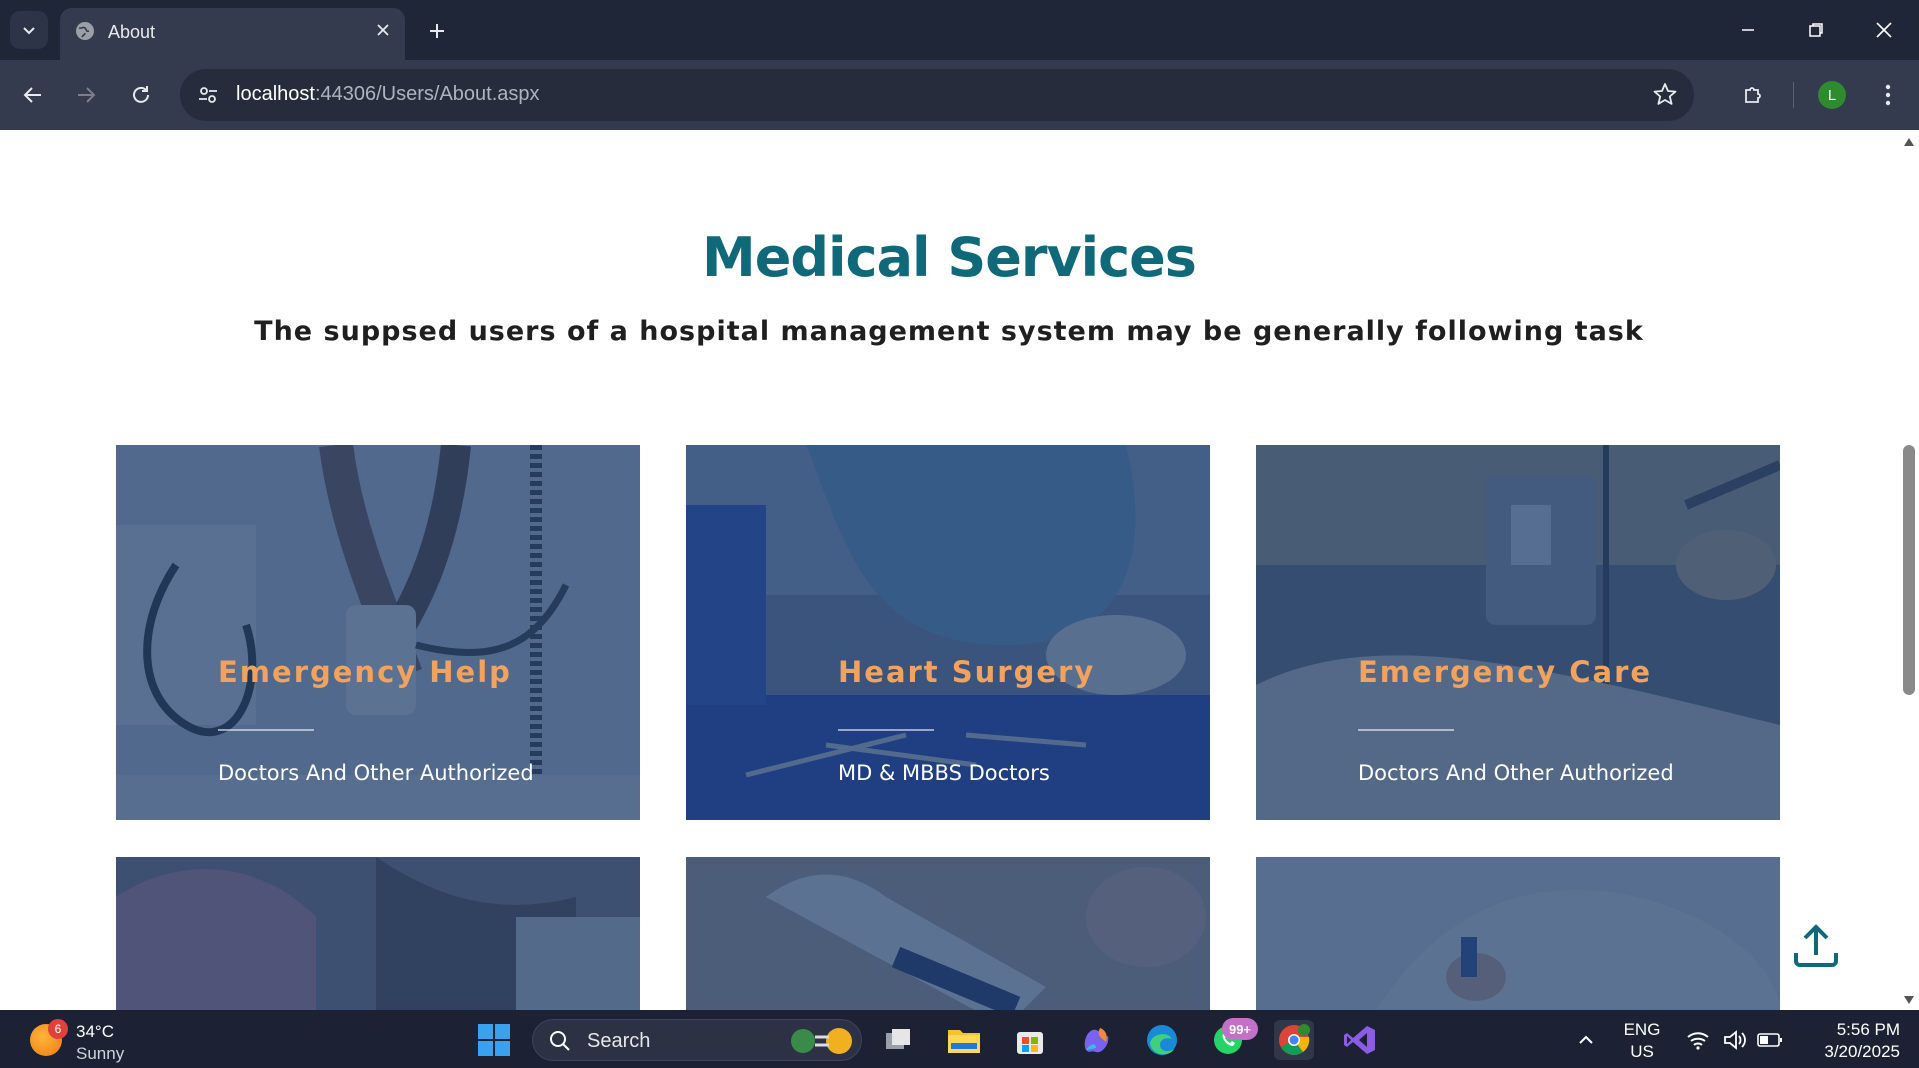 Image resolution: width=1919 pixels, height=1068 pixels. I want to click on battery-button, so click(1770, 1040).